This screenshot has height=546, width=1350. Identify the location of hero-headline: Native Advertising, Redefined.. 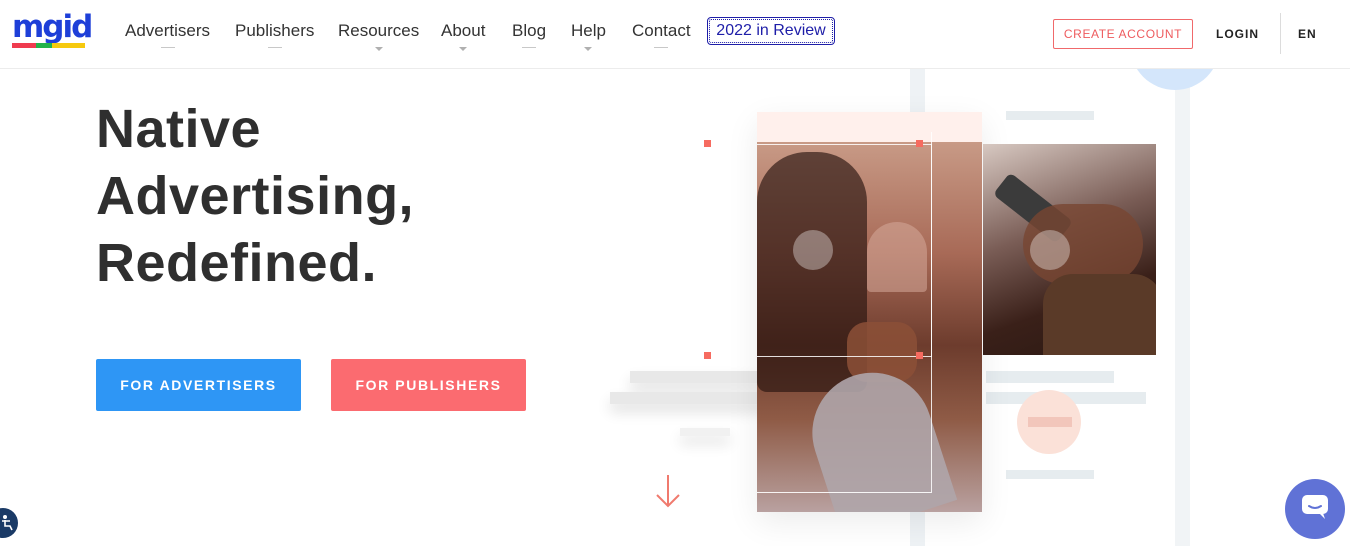
(255, 196).